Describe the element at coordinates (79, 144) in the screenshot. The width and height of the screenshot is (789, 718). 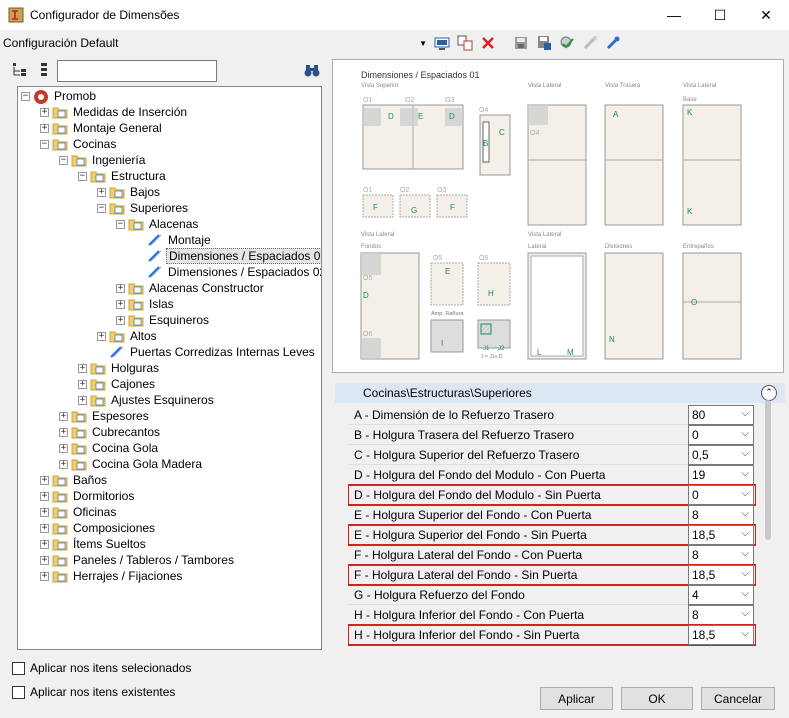
I see `tree-item: − Cocinas` at that location.